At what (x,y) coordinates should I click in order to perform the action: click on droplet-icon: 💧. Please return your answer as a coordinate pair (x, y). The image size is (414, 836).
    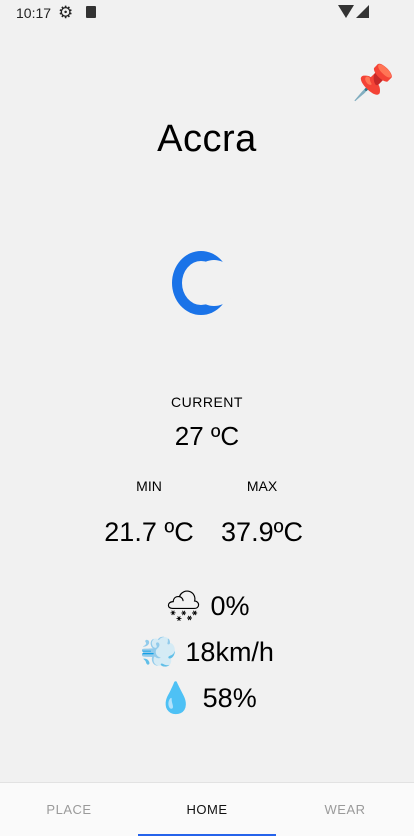
    Looking at the image, I should click on (176, 698).